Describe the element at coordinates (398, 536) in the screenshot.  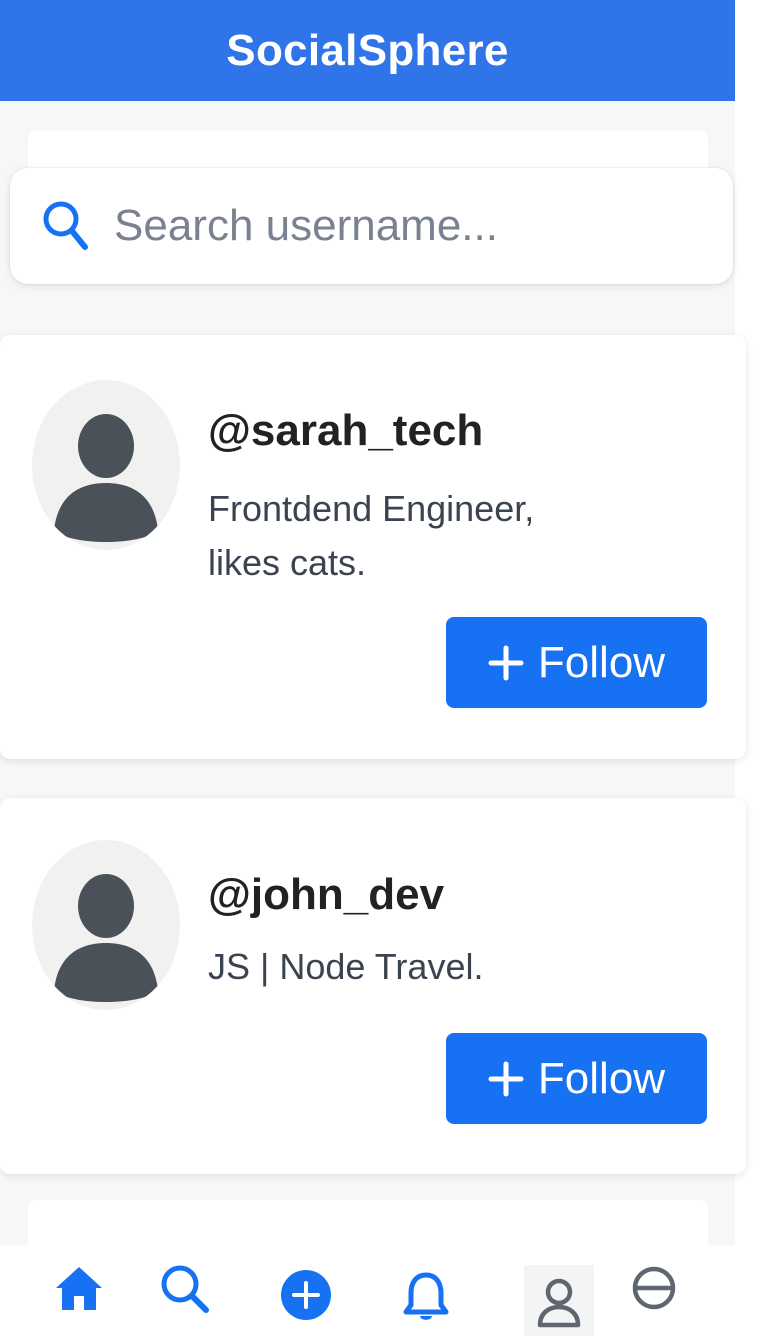
I see `user-bio: Frontdend Engineer, likes cats.` at that location.